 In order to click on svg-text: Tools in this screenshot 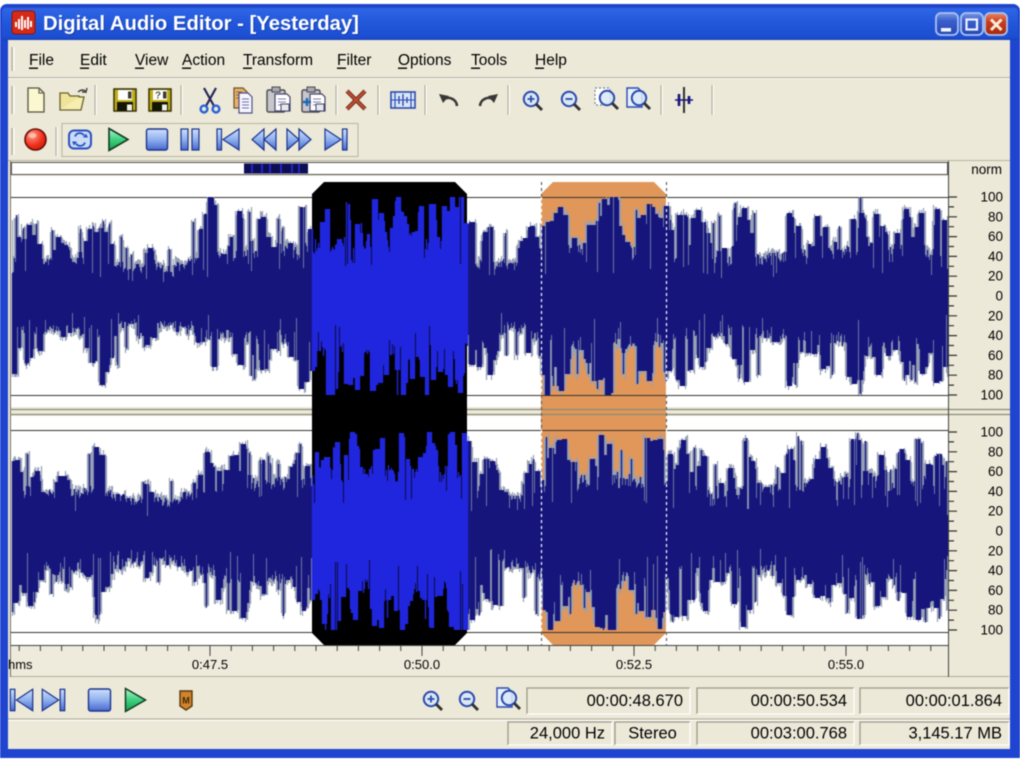, I will do `click(489, 60)`.